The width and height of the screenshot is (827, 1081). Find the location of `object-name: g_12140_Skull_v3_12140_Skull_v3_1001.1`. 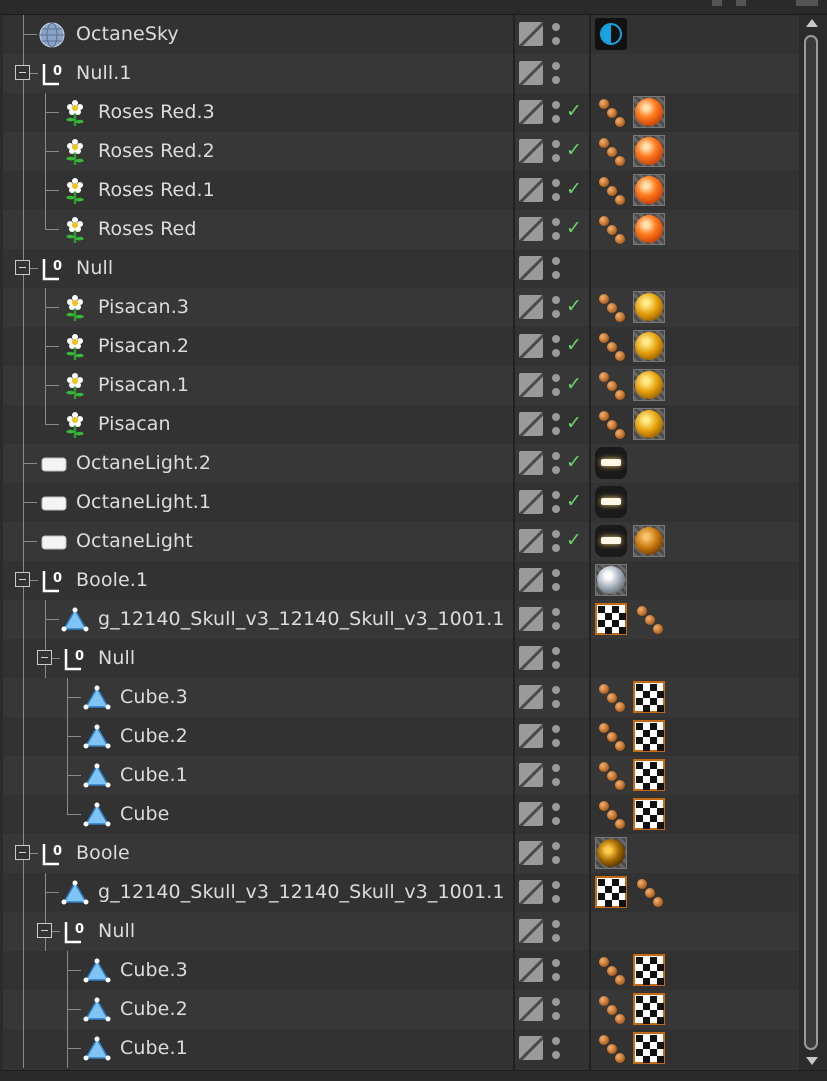

object-name: g_12140_Skull_v3_12140_Skull_v3_1001.1 is located at coordinates (301, 619).